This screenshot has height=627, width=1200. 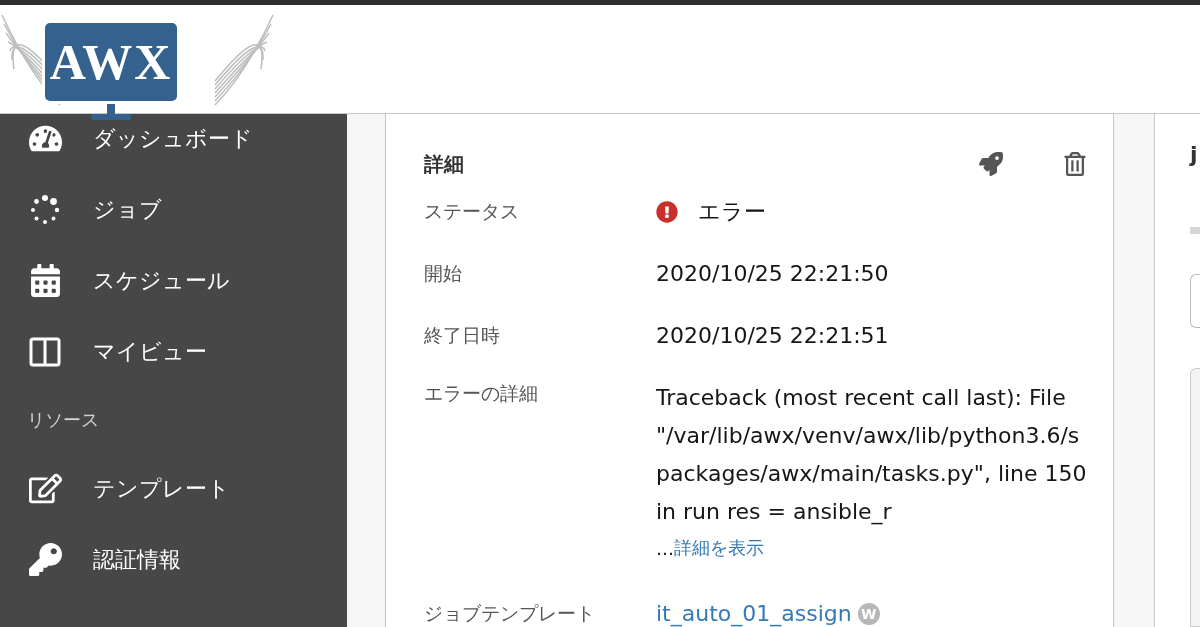 I want to click on key-icon, so click(x=45, y=559).